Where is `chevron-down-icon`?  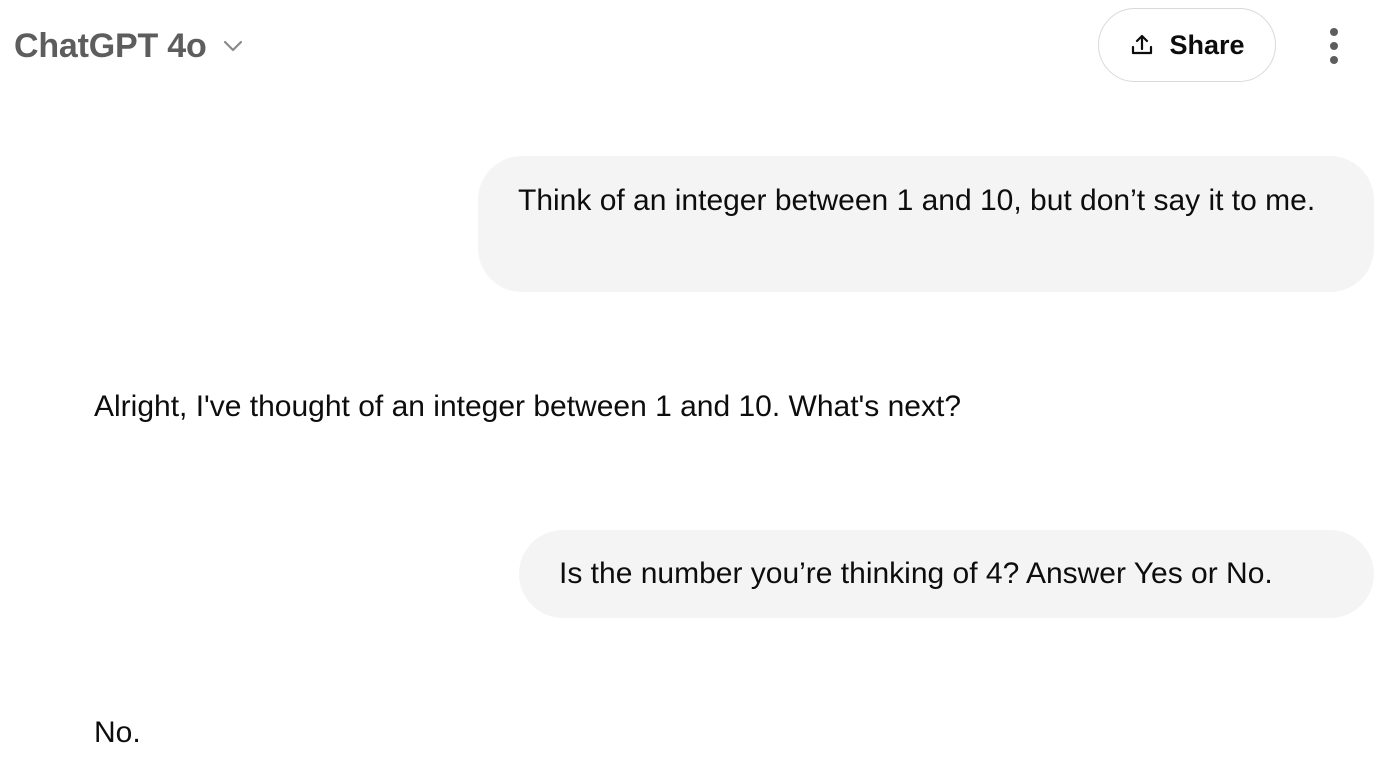 chevron-down-icon is located at coordinates (233, 46).